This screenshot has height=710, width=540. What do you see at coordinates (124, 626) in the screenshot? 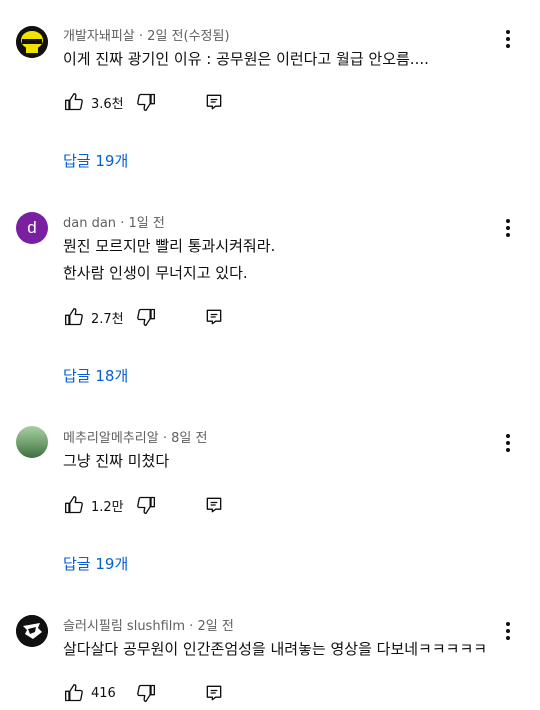
I see `comment-author: 슬러시필림 slushfilm` at bounding box center [124, 626].